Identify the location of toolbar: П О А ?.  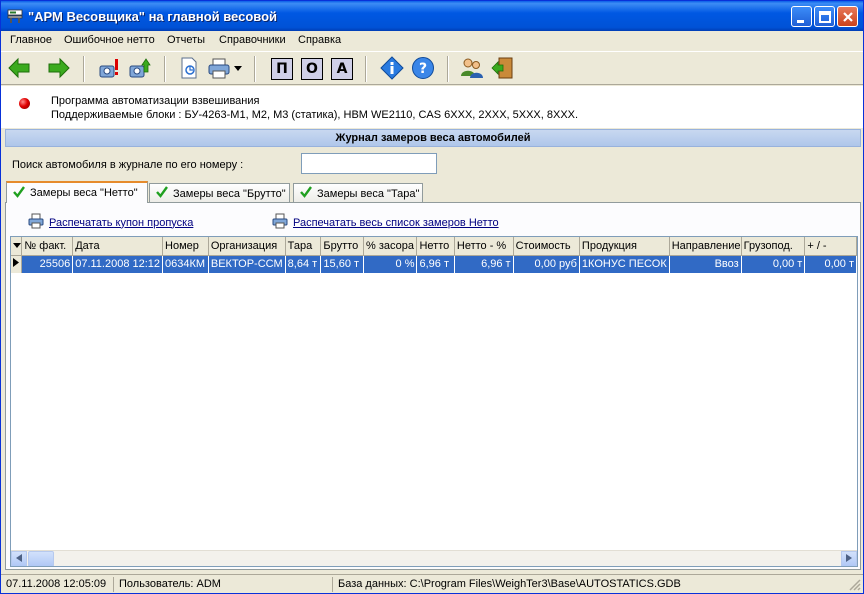
(432, 68).